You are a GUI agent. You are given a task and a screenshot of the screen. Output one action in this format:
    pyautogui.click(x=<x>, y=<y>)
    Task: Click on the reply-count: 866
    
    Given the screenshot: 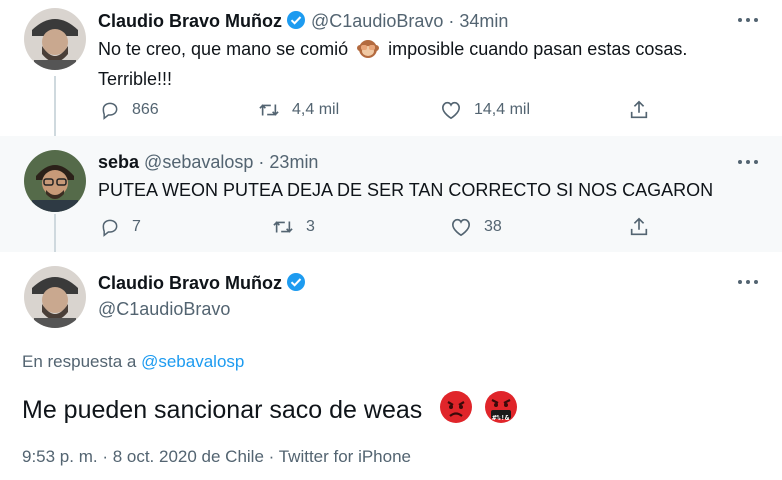 What is the action you would take?
    pyautogui.click(x=145, y=109)
    